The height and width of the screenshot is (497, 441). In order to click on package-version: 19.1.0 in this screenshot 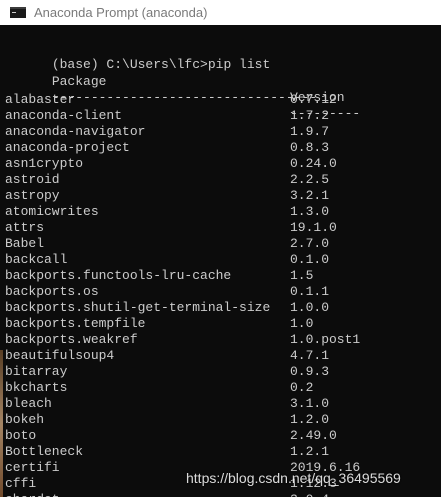, I will do `click(313, 227)`.